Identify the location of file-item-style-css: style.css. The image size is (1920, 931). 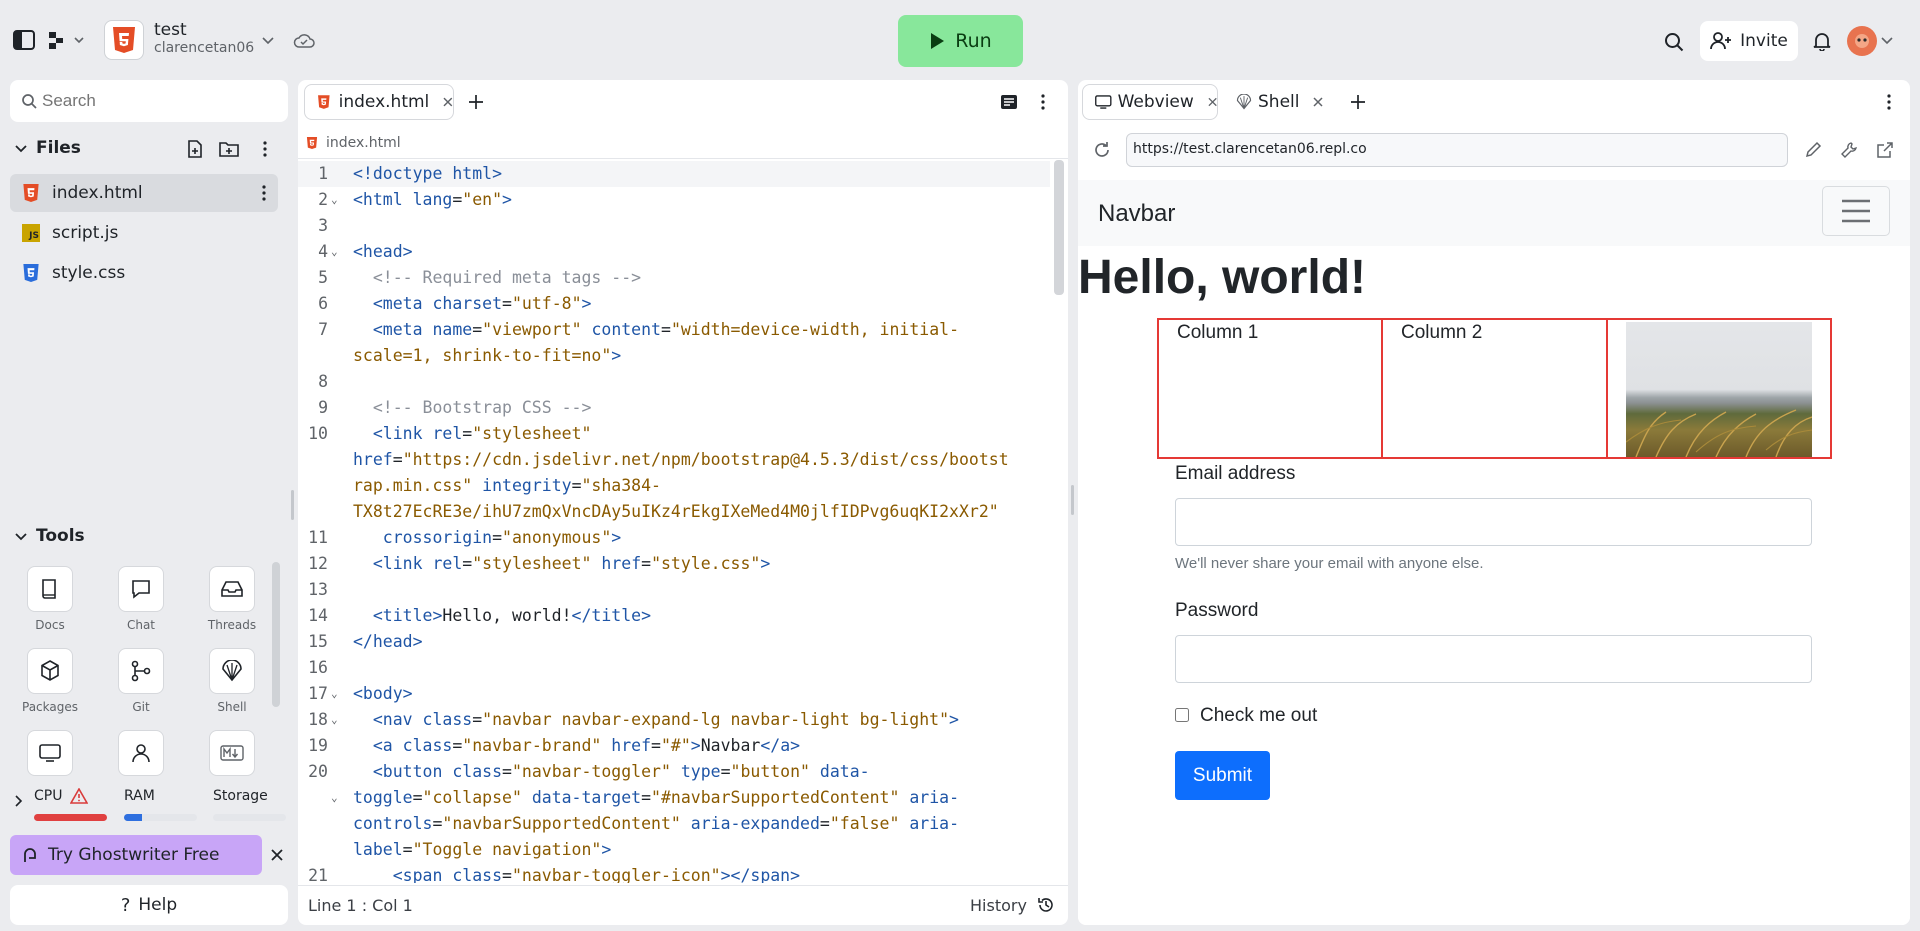
(144, 273).